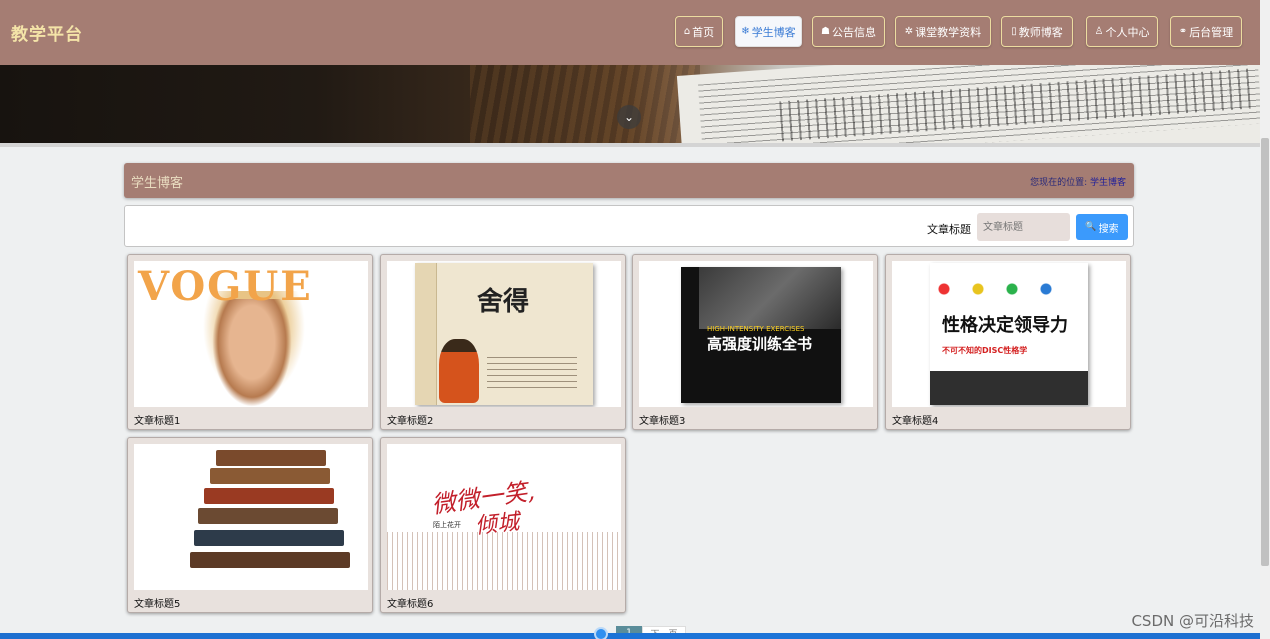 The height and width of the screenshot is (639, 1270). What do you see at coordinates (504, 334) in the screenshot?
I see `article-thumbnail: 舍得` at bounding box center [504, 334].